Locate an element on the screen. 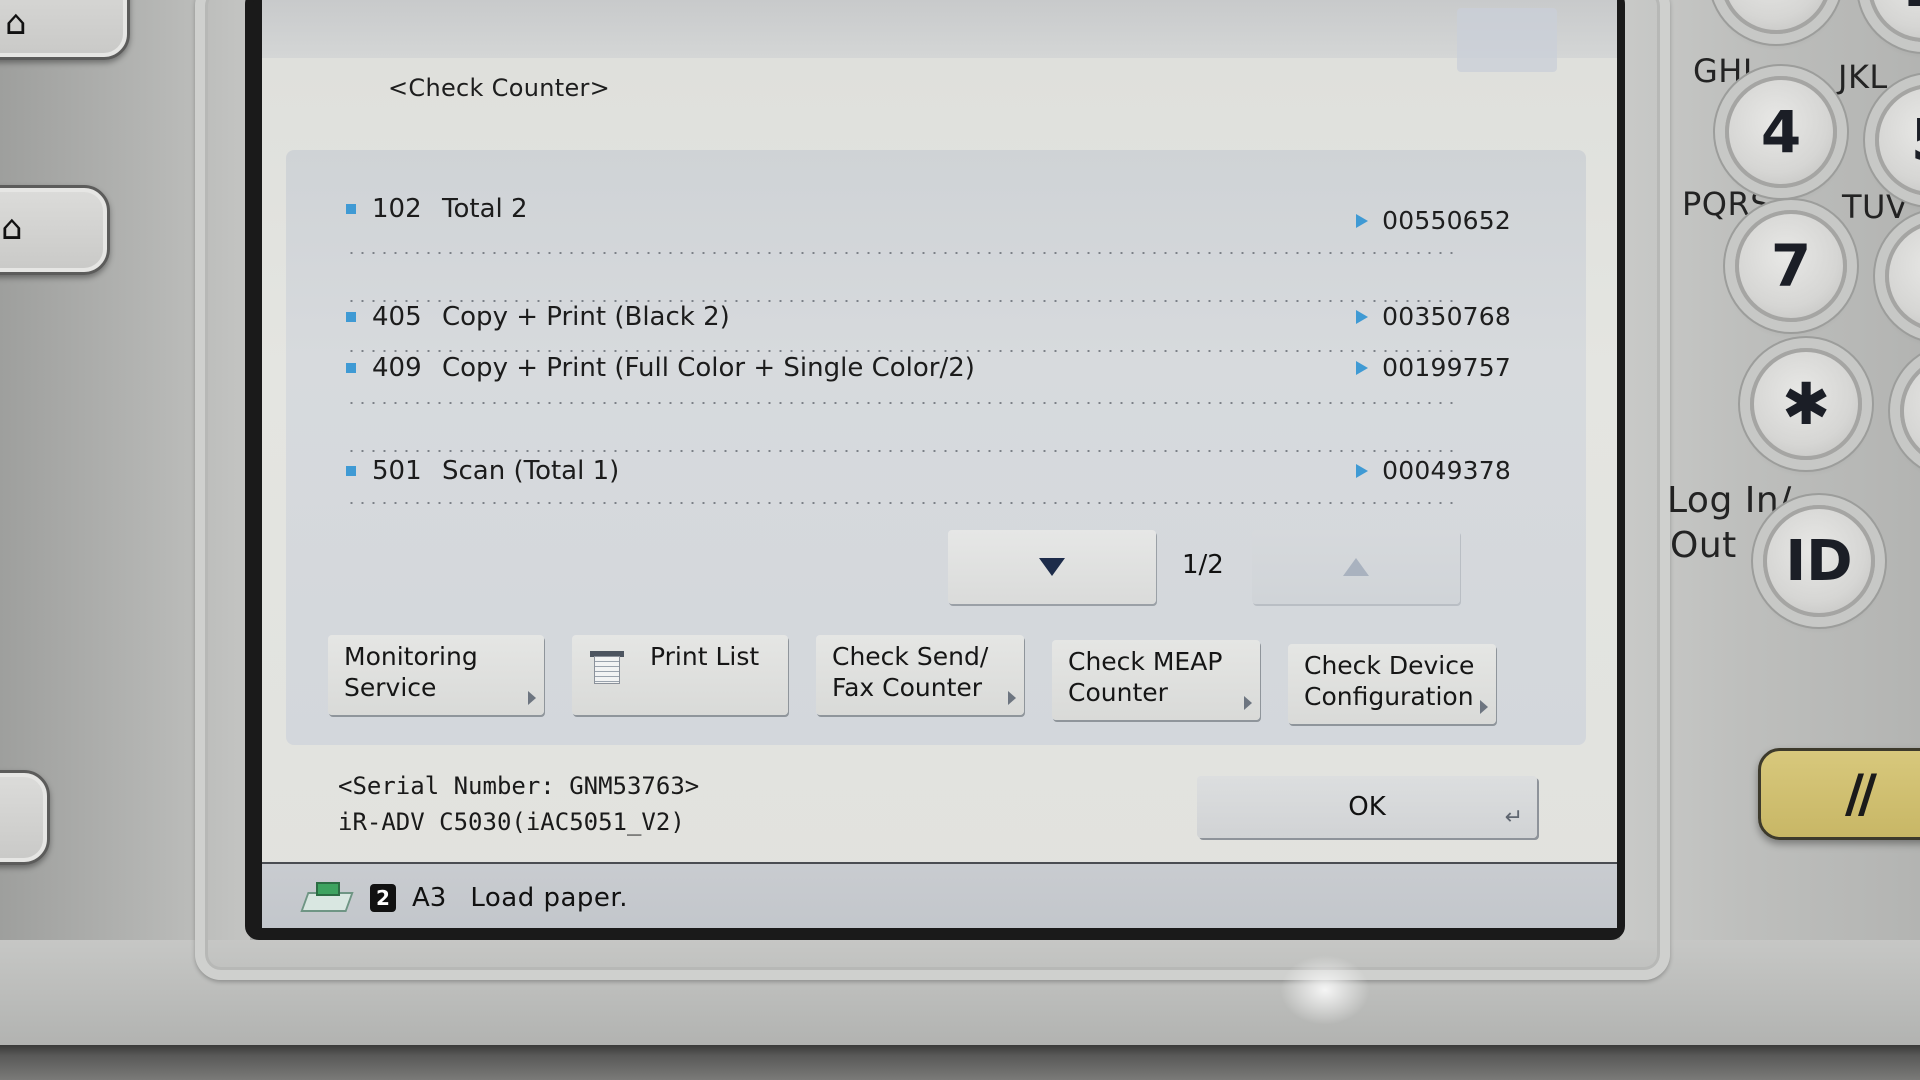 This screenshot has width=1920, height=1080. counter-label: Copy + Print (Black 2) is located at coordinates (586, 317).